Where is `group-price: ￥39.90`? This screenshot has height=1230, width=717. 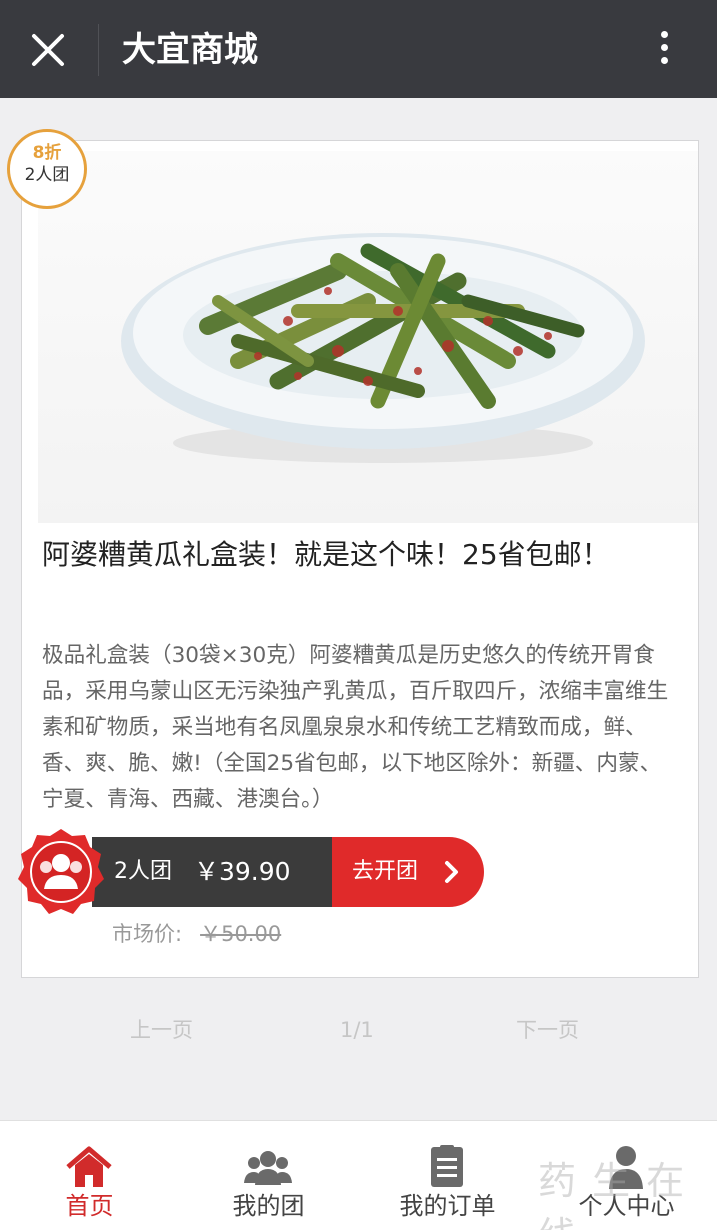
group-price: ￥39.90 is located at coordinates (242, 871).